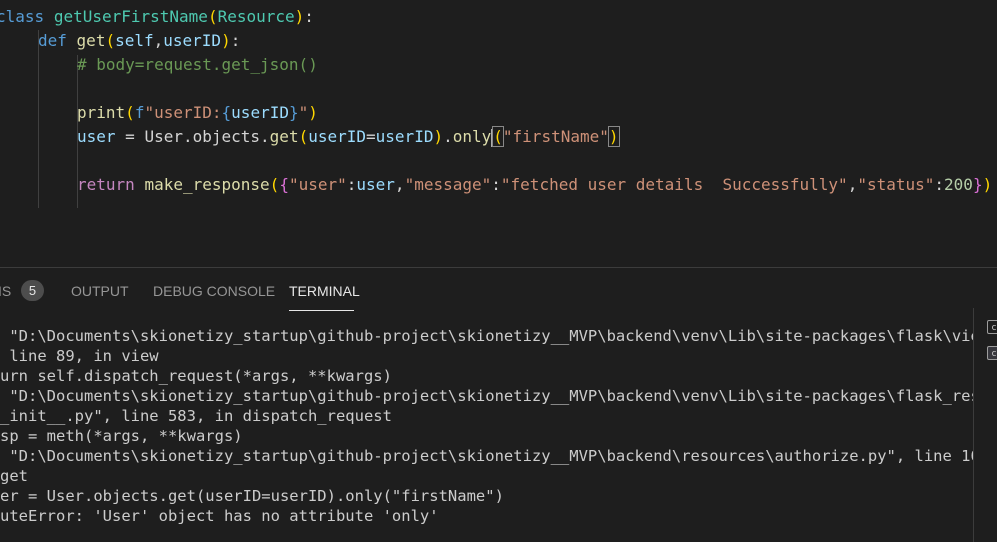 The height and width of the screenshot is (542, 997). Describe the element at coordinates (284, 136) in the screenshot. I see `method-call: get` at that location.